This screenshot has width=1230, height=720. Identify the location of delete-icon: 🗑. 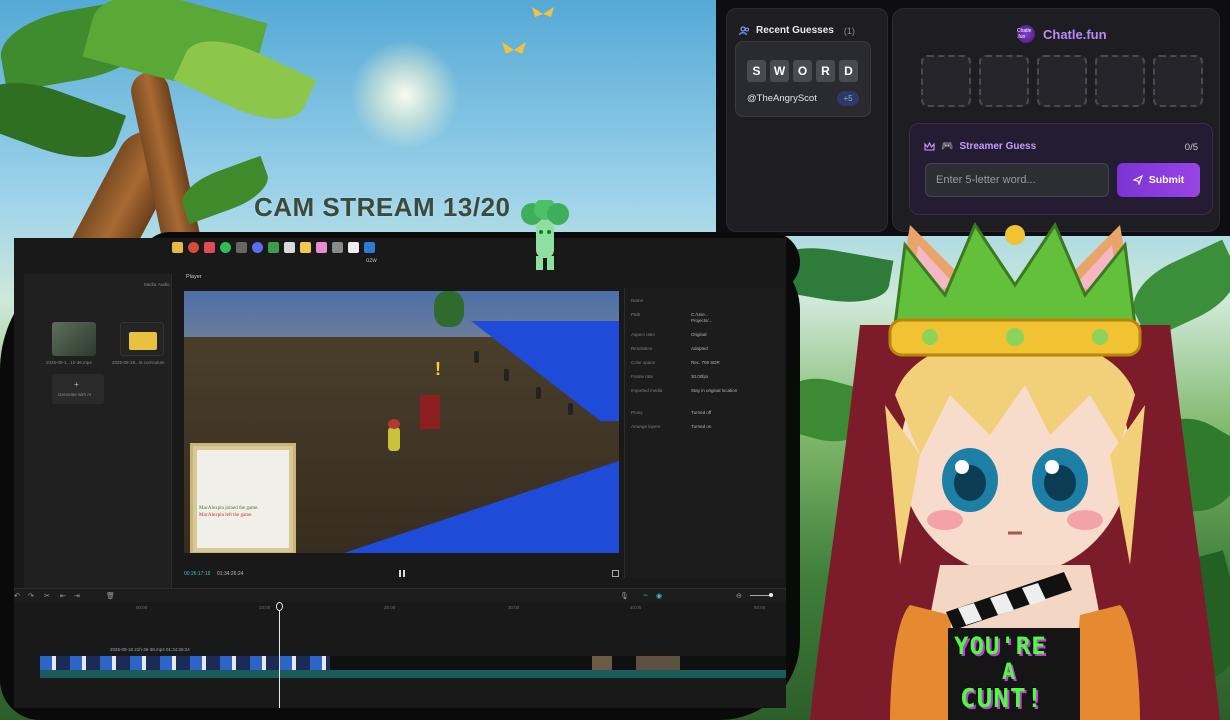
(110, 596).